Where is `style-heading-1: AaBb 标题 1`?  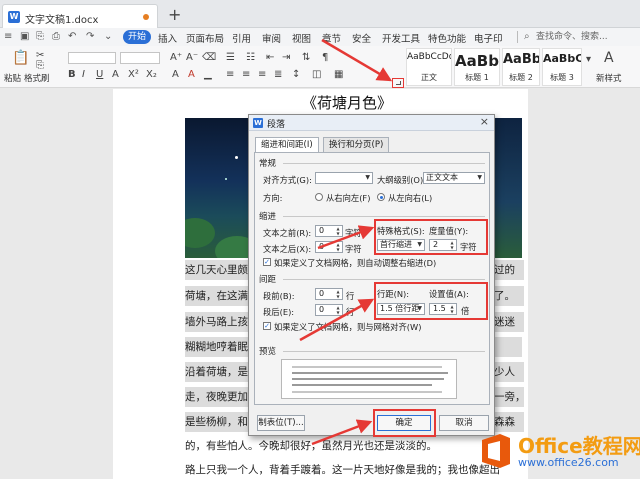
style-heading-1: AaBb 标题 1 is located at coordinates (477, 67).